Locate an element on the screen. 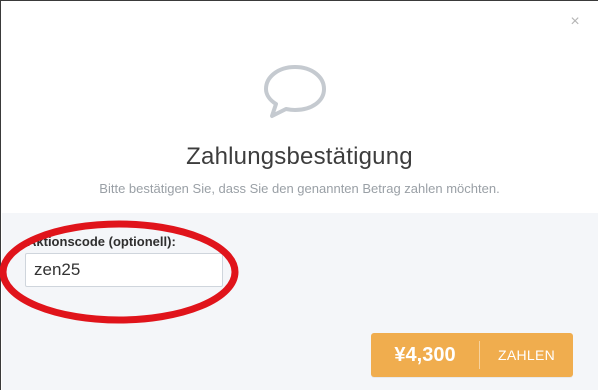 This screenshot has height=390, width=598. speech-bubble-icon is located at coordinates (295, 91).